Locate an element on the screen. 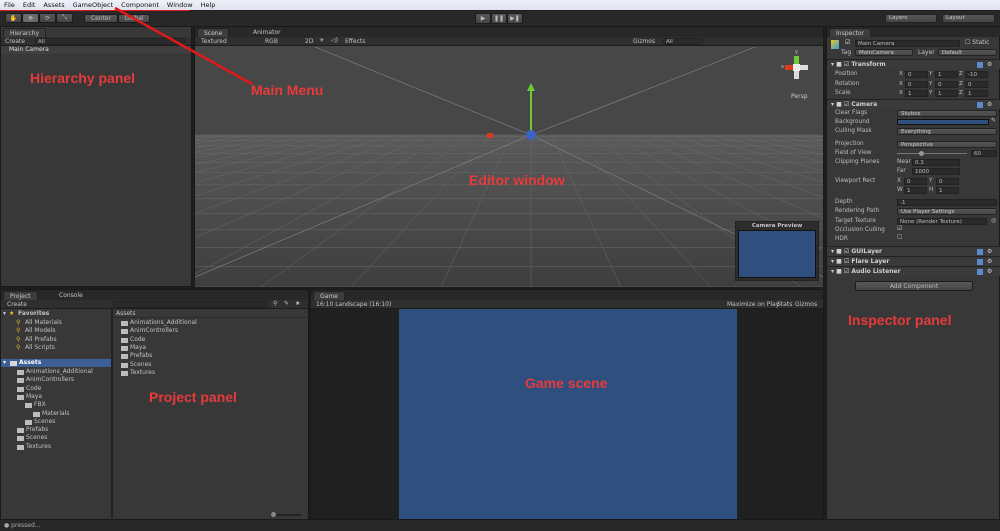  rotation-x-input: 0 is located at coordinates (916, 84).